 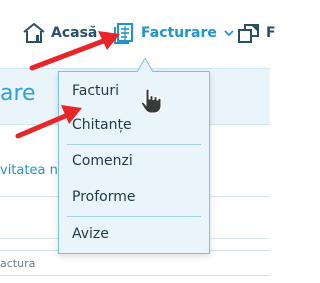 I want to click on nav-next-item: F, so click(x=256, y=33).